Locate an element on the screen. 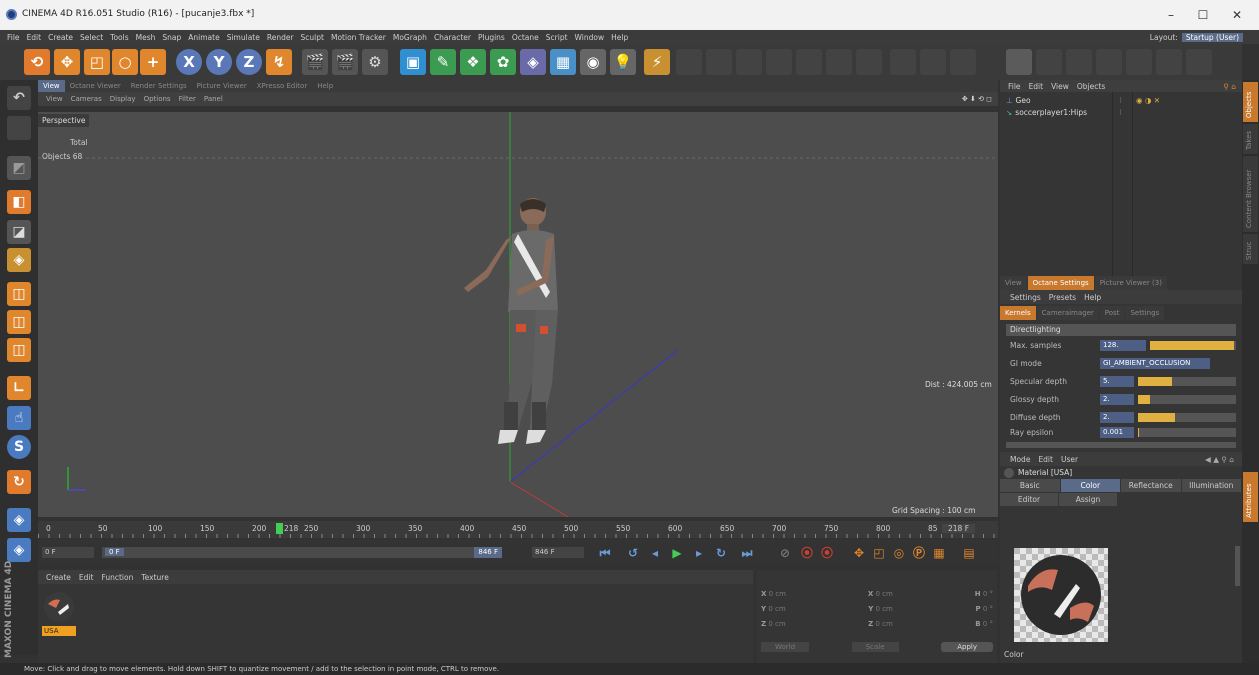 The width and height of the screenshot is (1259, 675). object-row: ⊥ Geo ⁝ ◉ ◑ ✕ is located at coordinates (1121, 100).